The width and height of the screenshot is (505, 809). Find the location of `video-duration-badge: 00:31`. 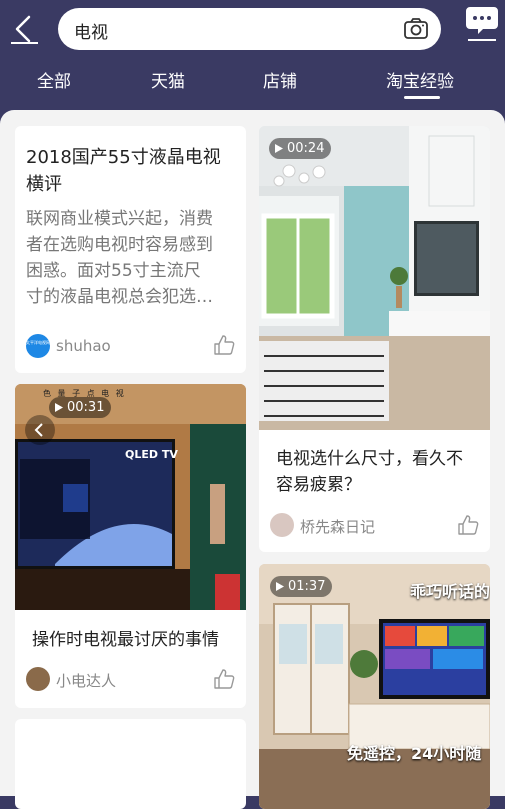

video-duration-badge: 00:31 is located at coordinates (80, 407).